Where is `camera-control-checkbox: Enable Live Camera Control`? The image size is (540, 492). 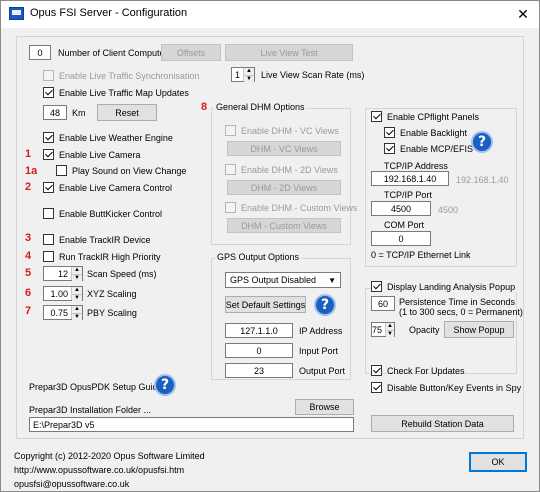
camera-control-checkbox: Enable Live Camera Control is located at coordinates (107, 187).